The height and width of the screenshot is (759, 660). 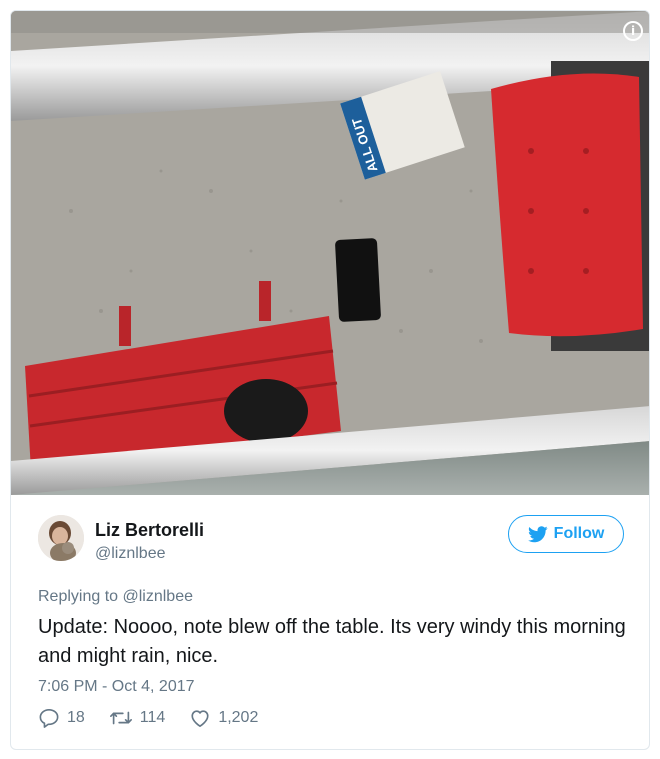 What do you see at coordinates (633, 31) in the screenshot?
I see `info-icon: i` at bounding box center [633, 31].